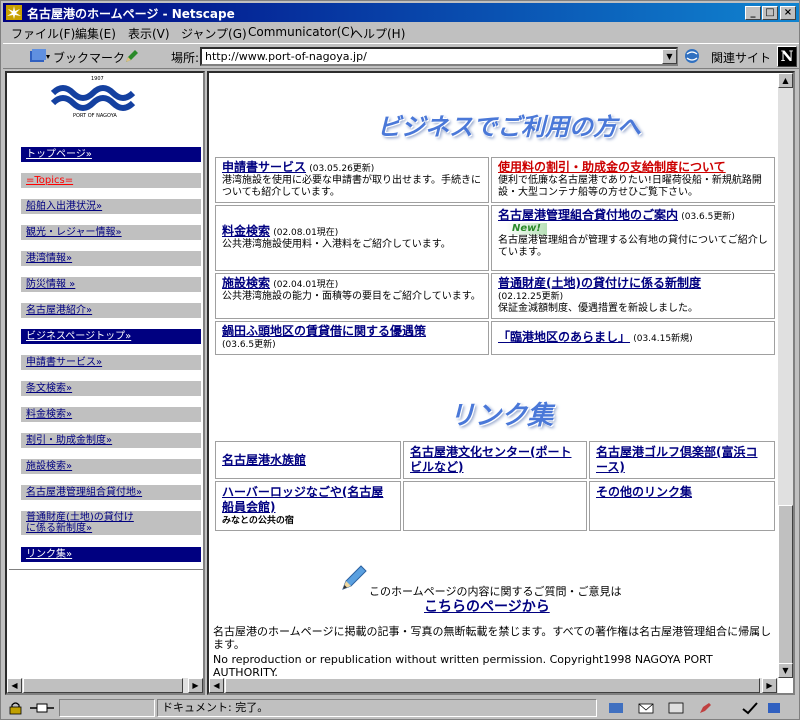 The image size is (800, 720). What do you see at coordinates (401, 12) in the screenshot?
I see `title-bar: 名古屋港のホームページ - Netscape _ □ ×` at bounding box center [401, 12].